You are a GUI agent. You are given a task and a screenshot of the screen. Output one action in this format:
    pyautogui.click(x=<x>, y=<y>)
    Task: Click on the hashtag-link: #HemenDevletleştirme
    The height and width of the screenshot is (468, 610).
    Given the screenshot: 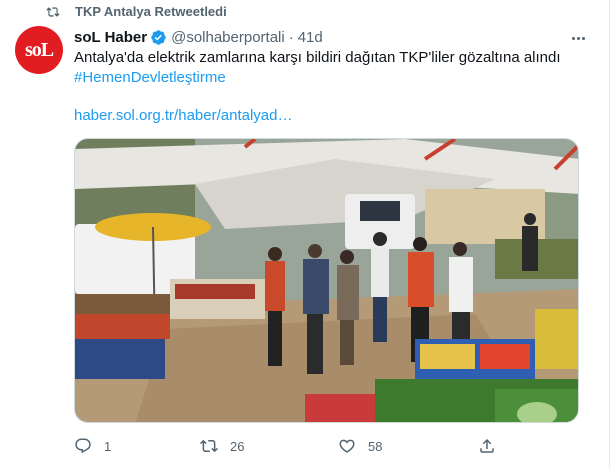 What is the action you would take?
    pyautogui.click(x=150, y=78)
    